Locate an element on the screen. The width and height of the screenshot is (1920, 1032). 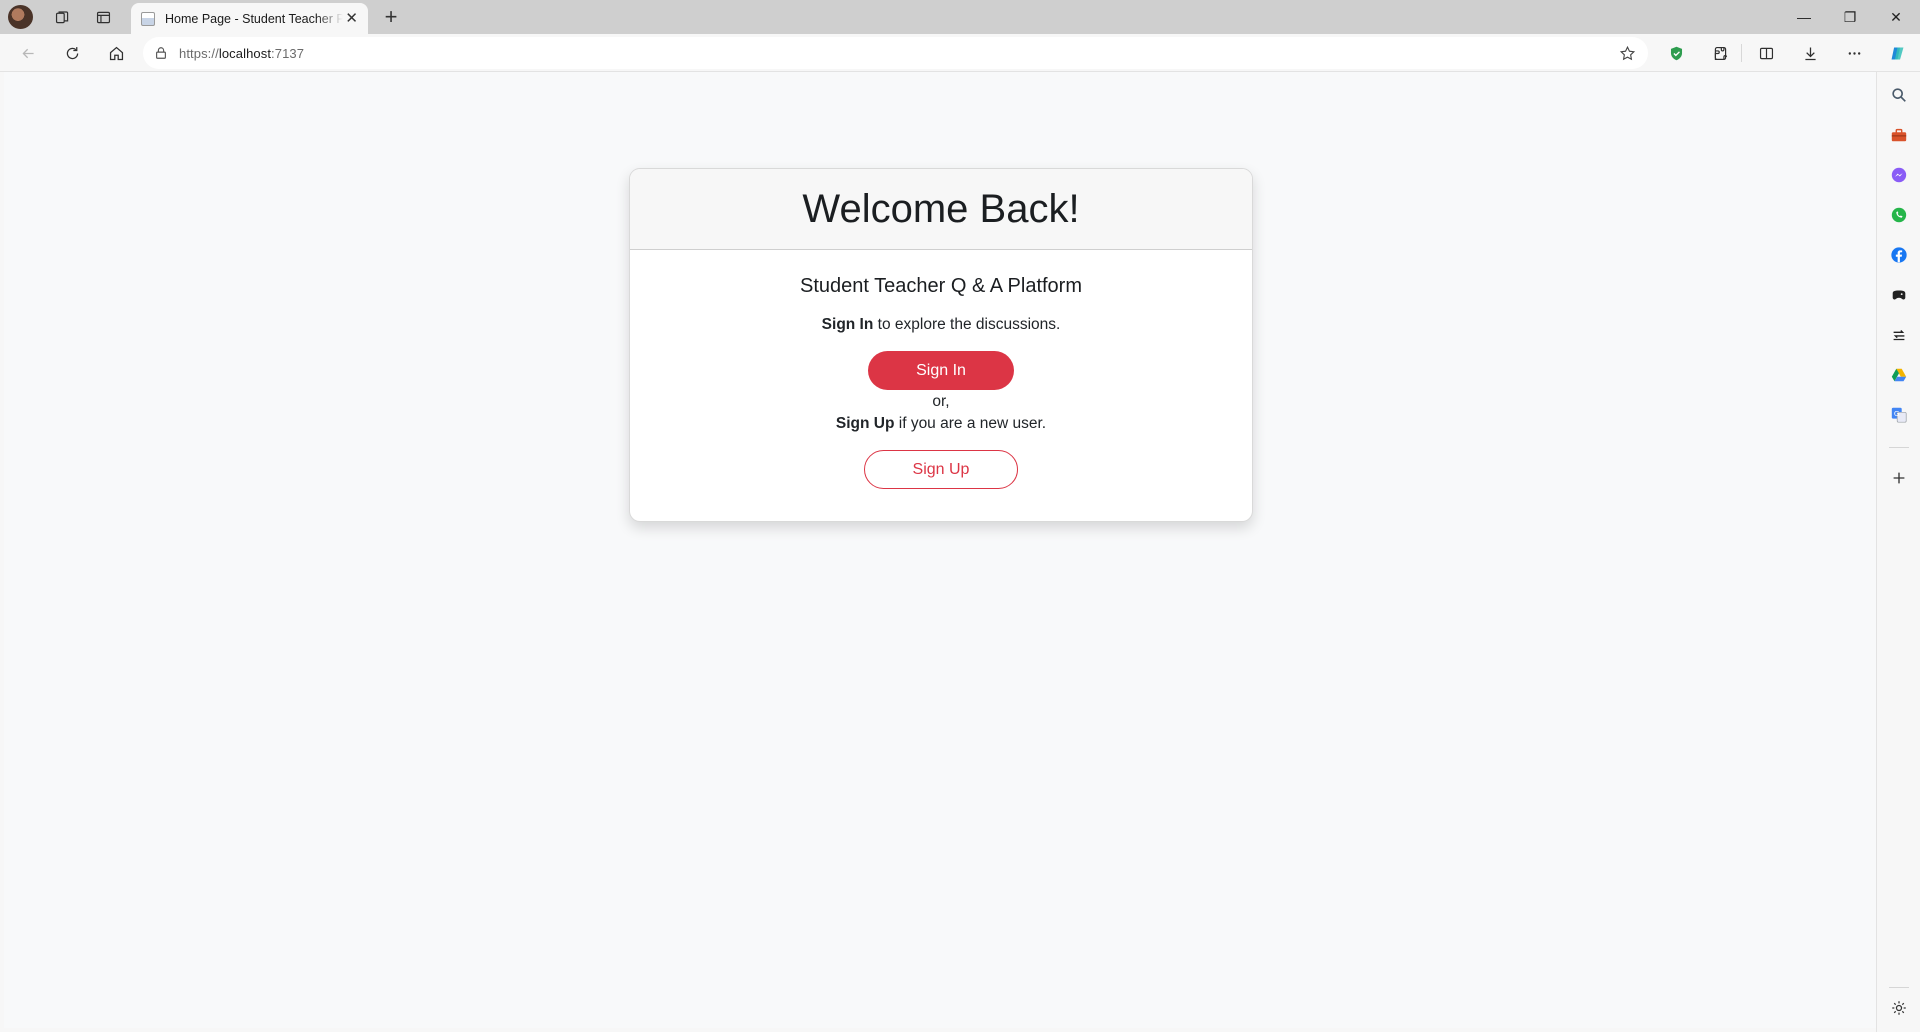
signup-prompt-text: if you are a new user. is located at coordinates (970, 423).